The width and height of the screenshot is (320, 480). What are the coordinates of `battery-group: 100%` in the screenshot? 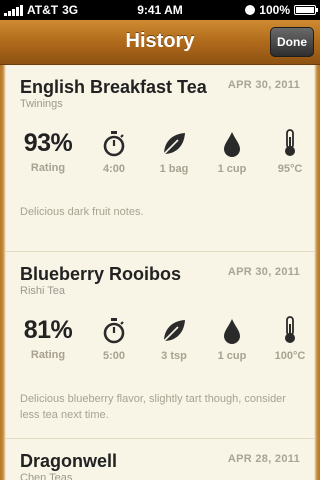 It's located at (281, 10).